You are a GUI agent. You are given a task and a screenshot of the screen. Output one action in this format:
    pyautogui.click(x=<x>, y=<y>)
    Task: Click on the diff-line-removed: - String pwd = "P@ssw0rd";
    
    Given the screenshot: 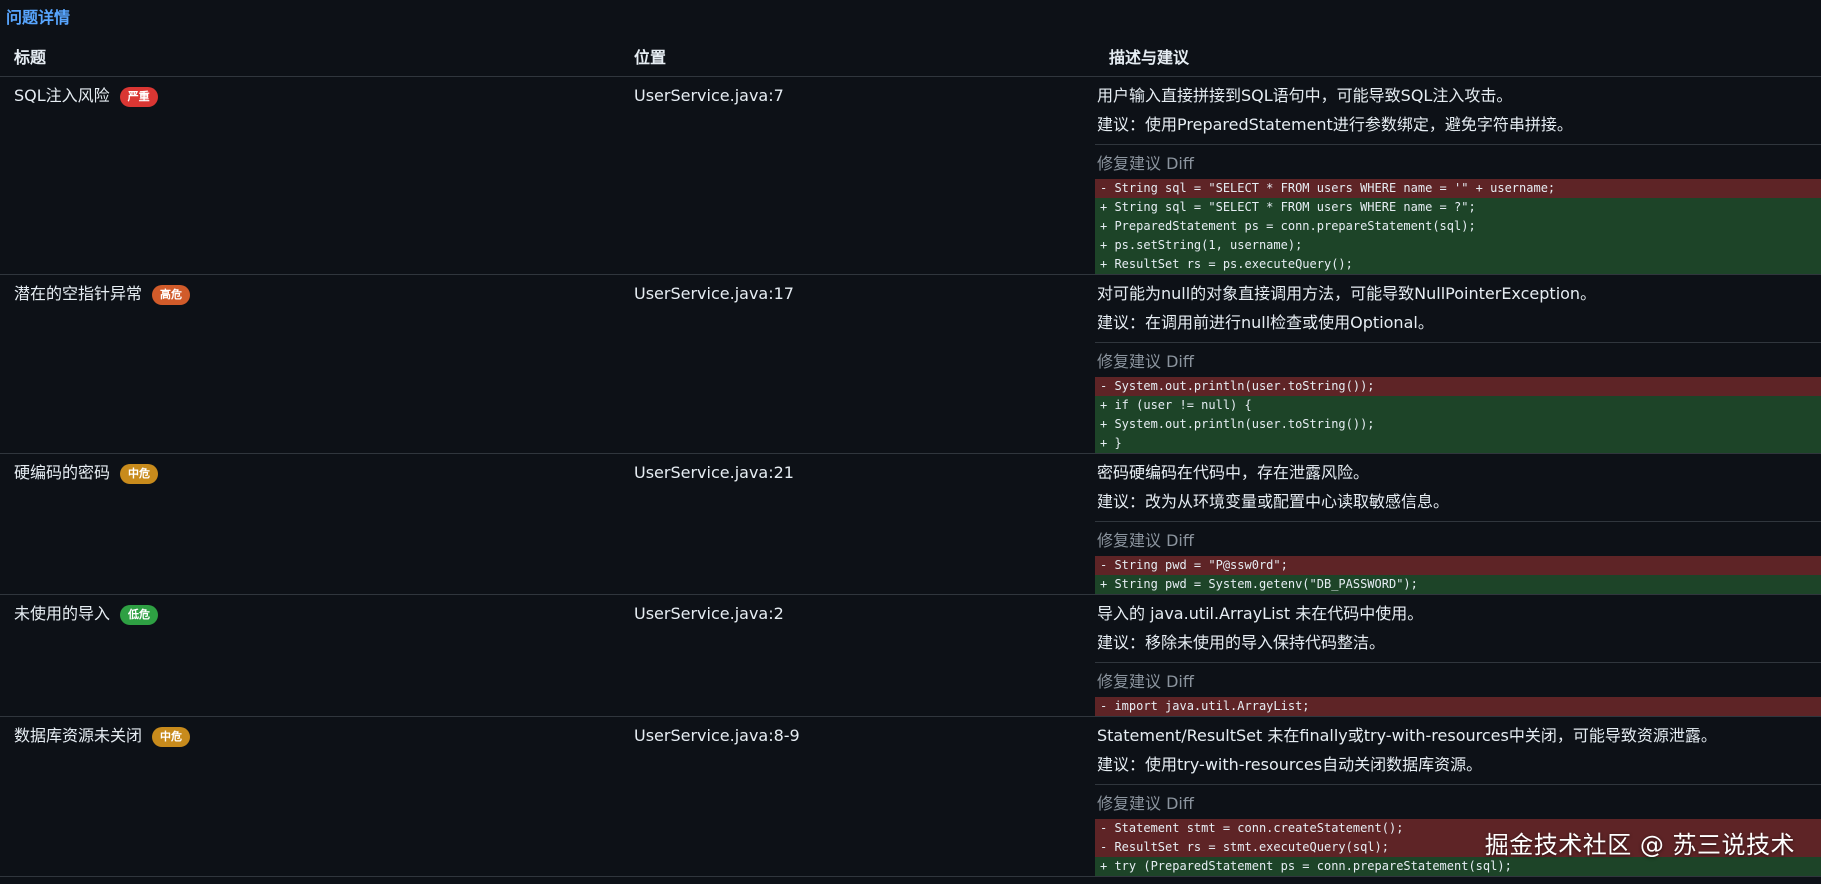 What is the action you would take?
    pyautogui.click(x=1458, y=565)
    